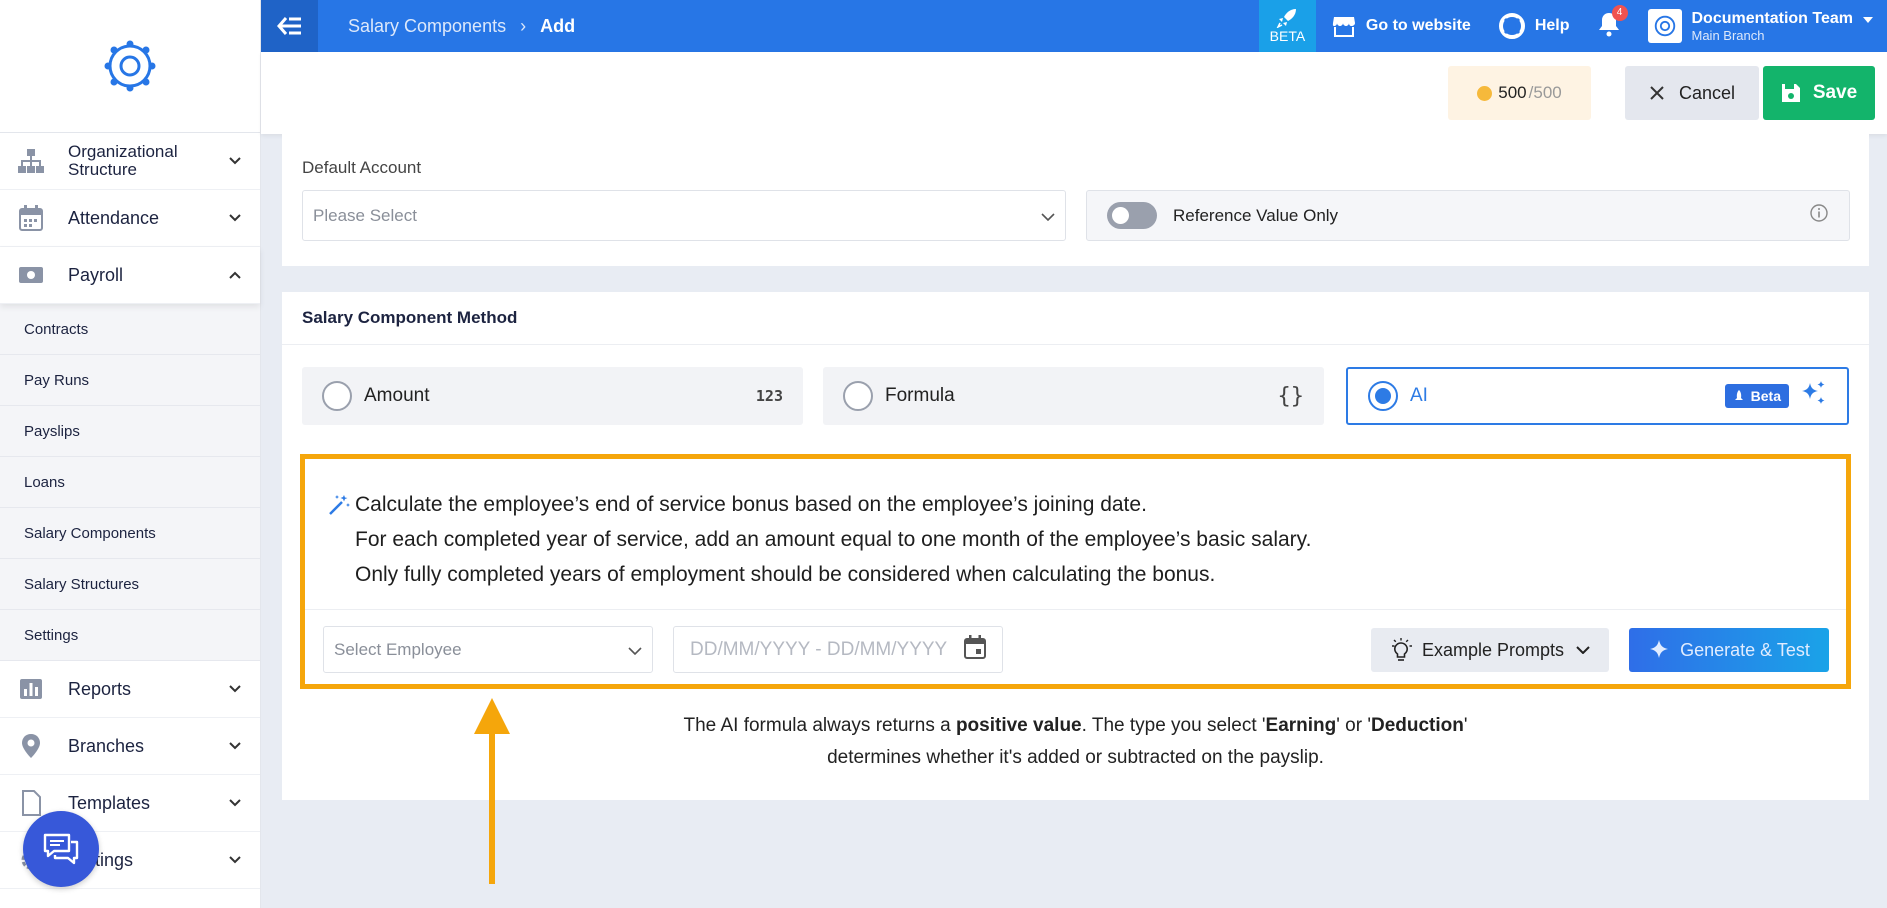 The width and height of the screenshot is (1887, 908). I want to click on date-range-placeholder: DD/MM/YYYY - DD/MM/YYYY, so click(819, 649).